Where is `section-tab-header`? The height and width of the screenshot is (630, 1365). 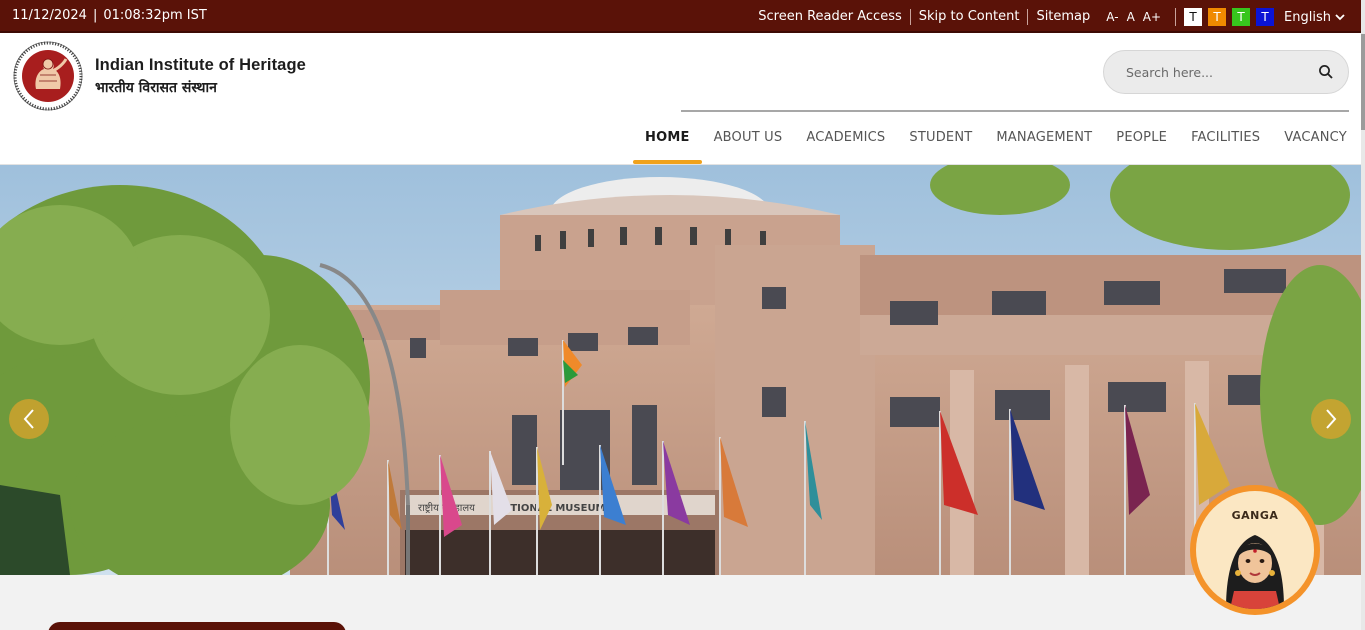
section-tab-header is located at coordinates (197, 626).